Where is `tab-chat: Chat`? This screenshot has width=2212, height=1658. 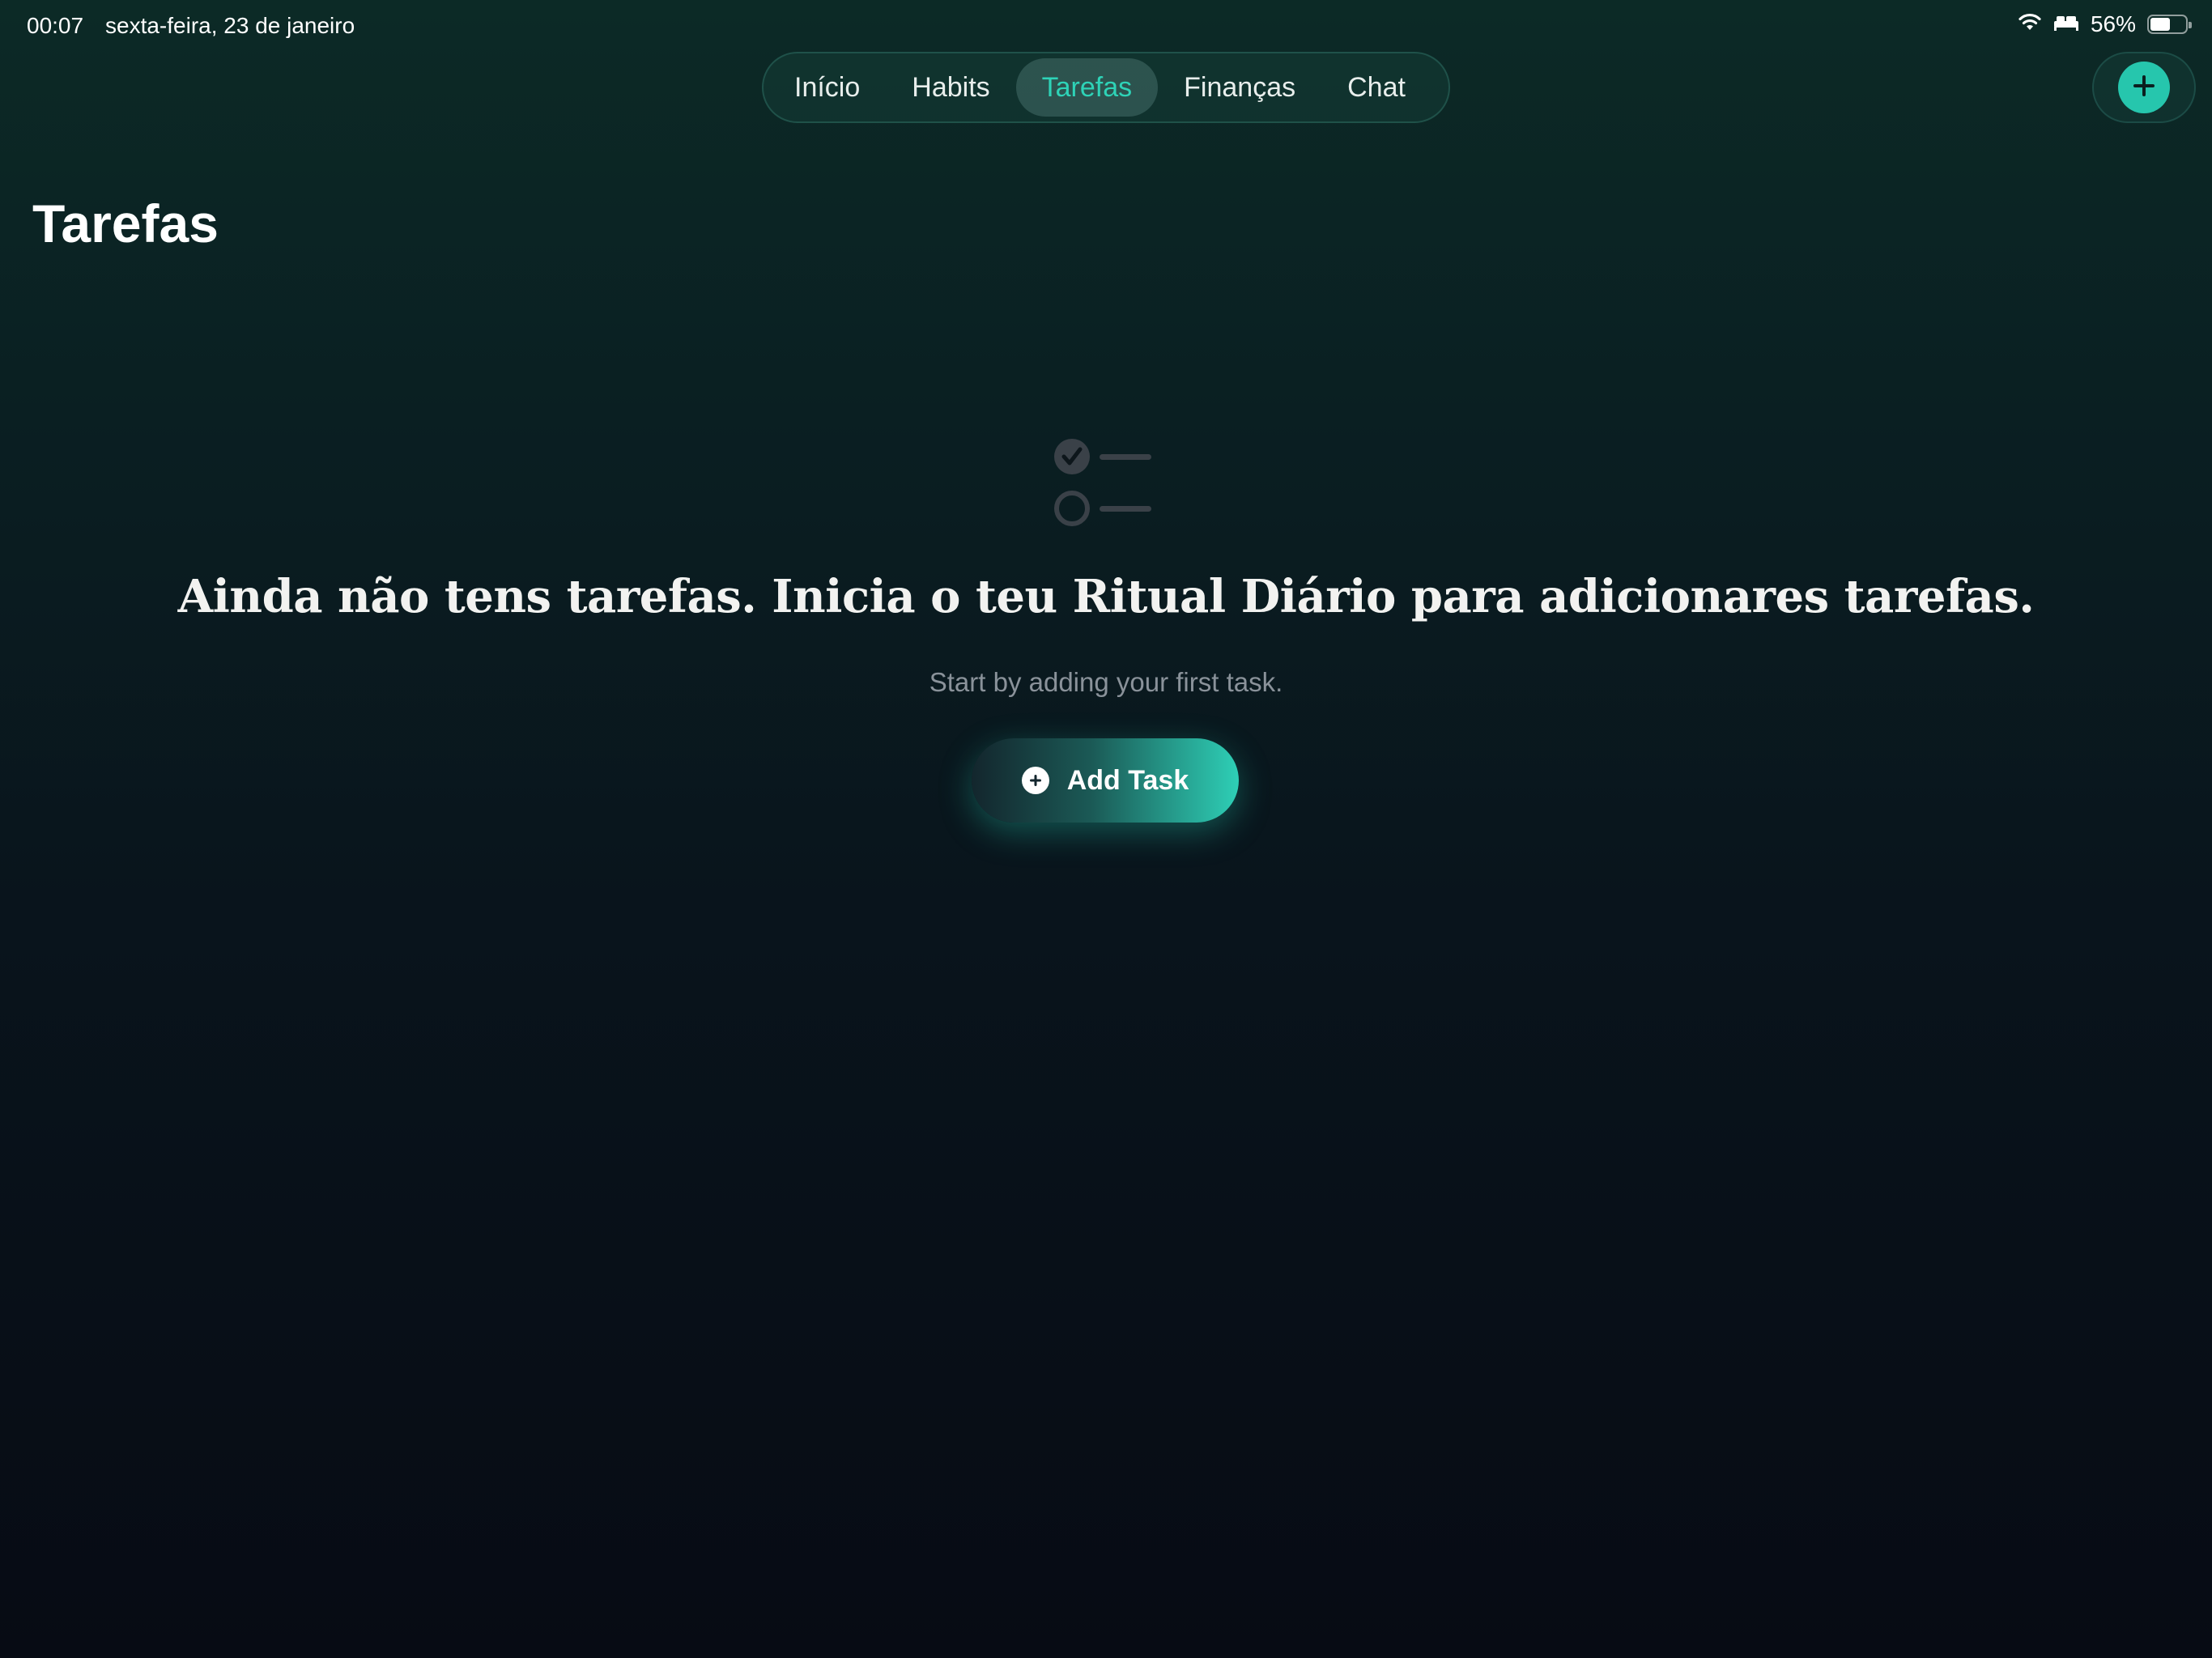 tab-chat: Chat is located at coordinates (1376, 87).